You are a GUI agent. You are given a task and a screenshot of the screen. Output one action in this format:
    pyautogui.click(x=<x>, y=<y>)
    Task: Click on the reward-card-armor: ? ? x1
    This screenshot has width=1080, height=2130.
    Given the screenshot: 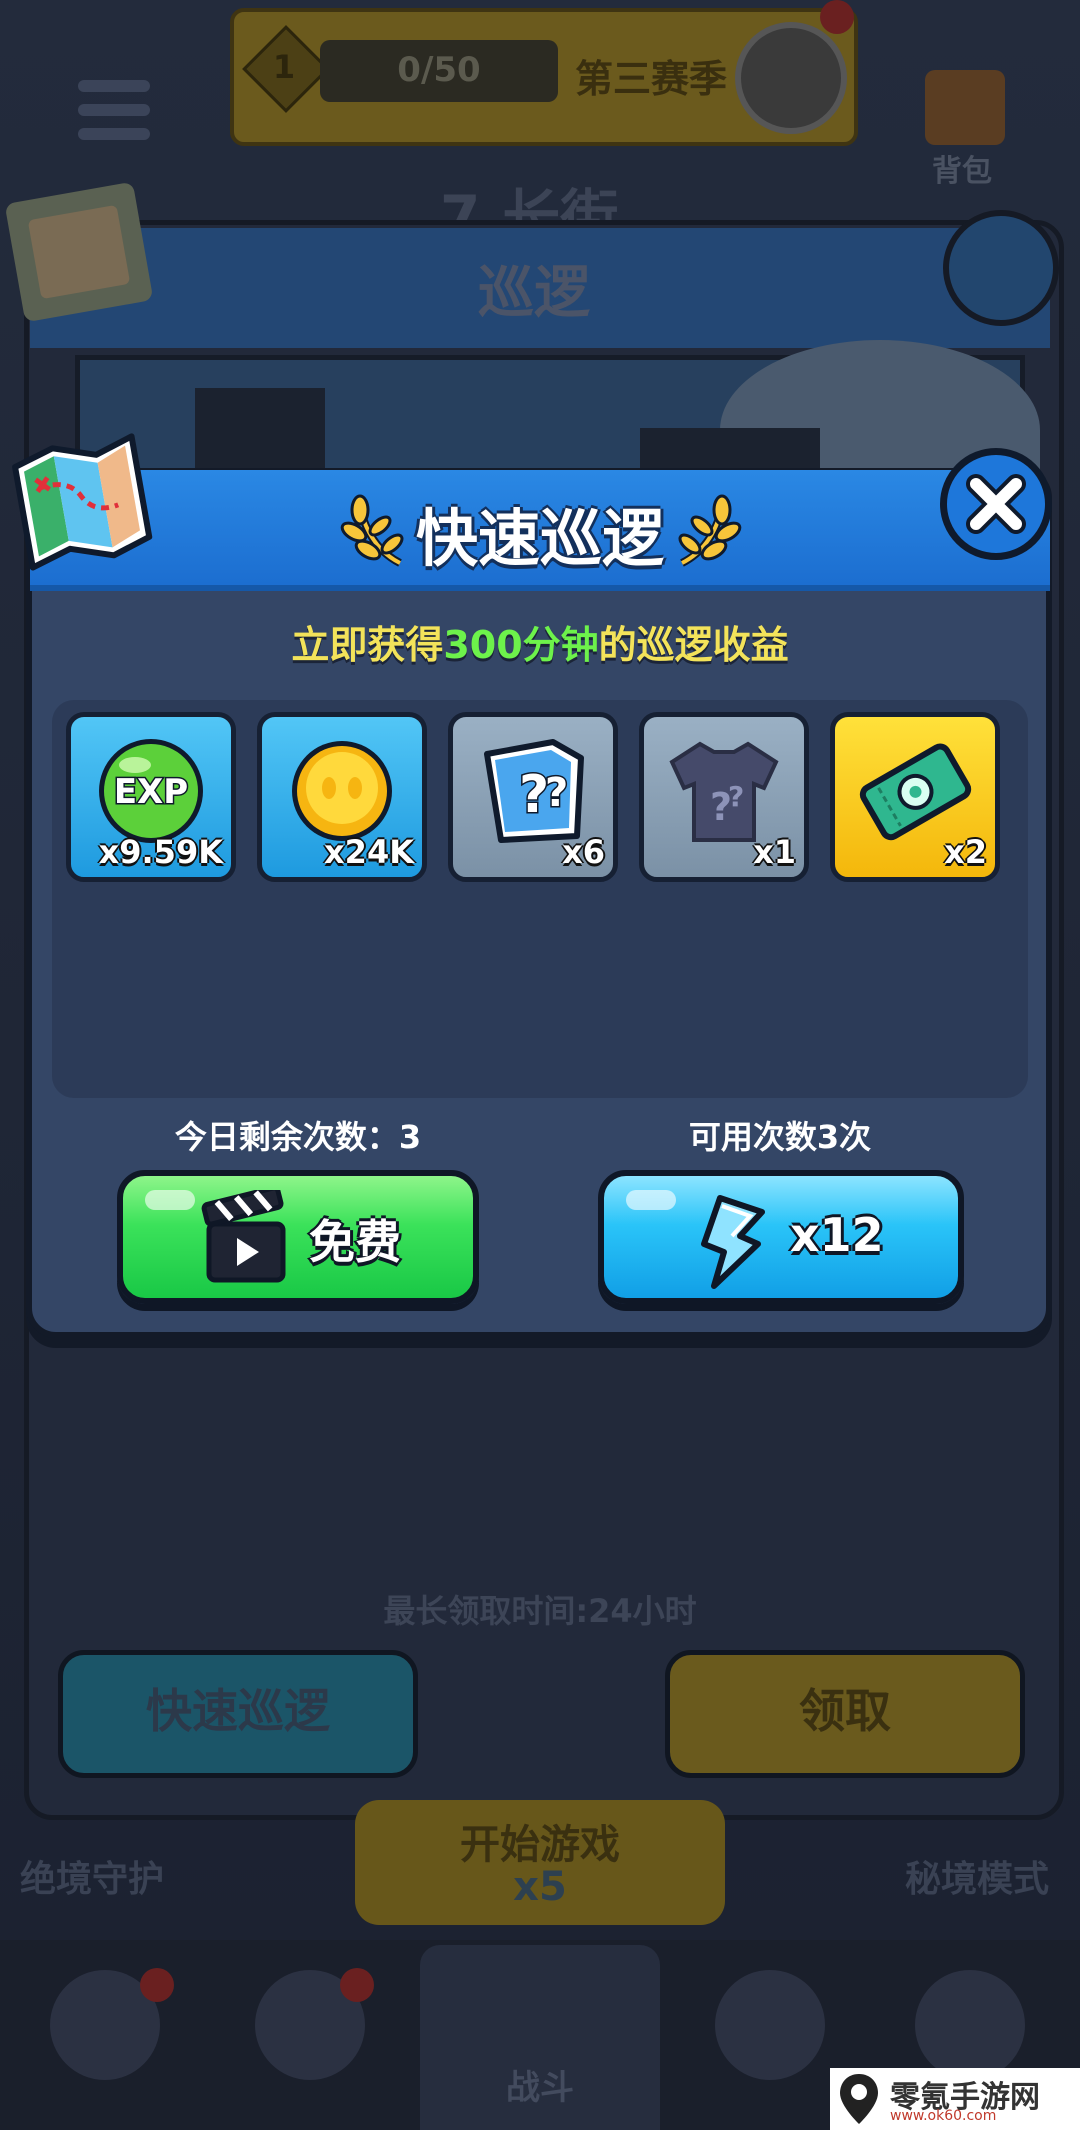 What is the action you would take?
    pyautogui.click(x=724, y=797)
    